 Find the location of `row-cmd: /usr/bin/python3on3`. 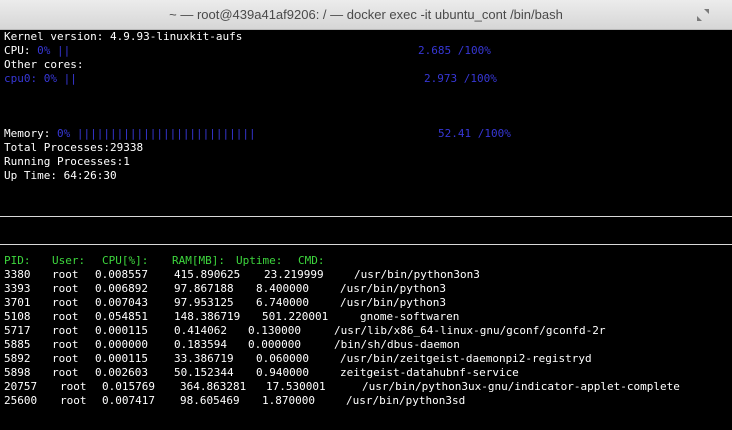

row-cmd: /usr/bin/python3on3 is located at coordinates (417, 274).